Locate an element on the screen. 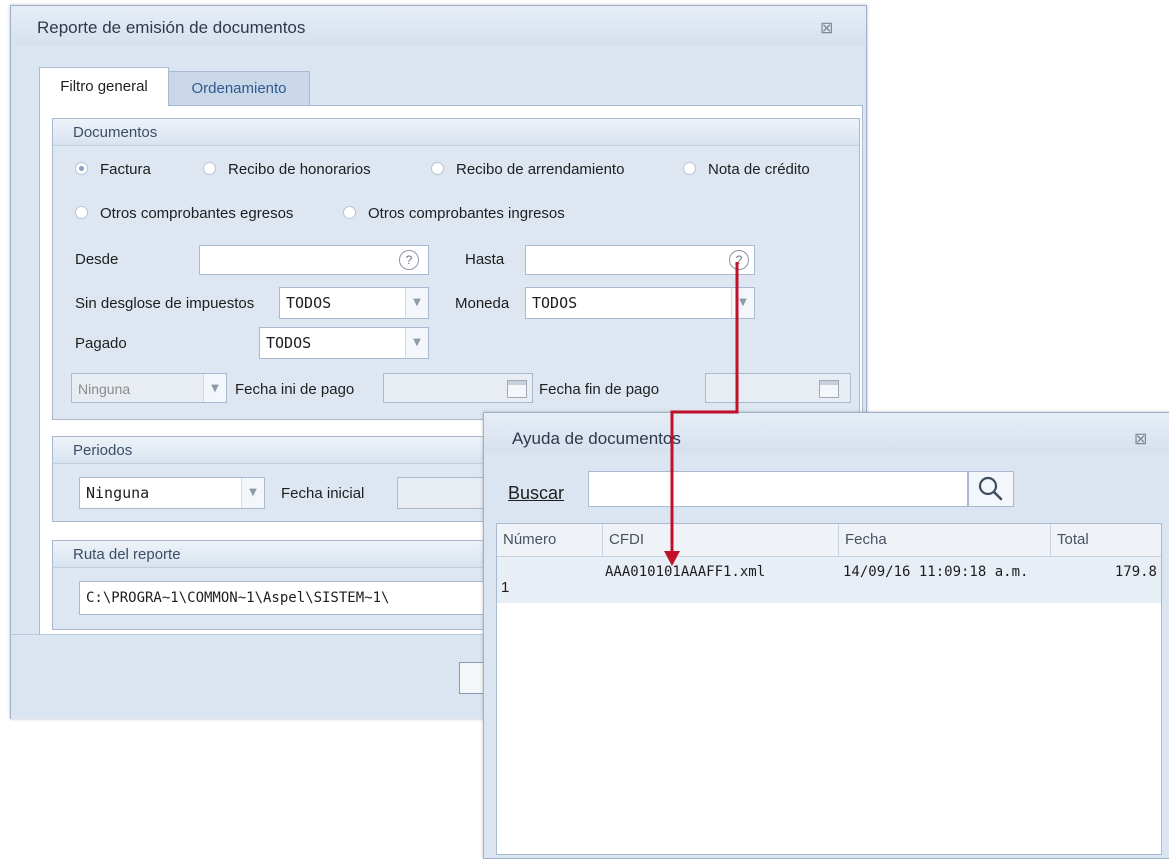 Image resolution: width=1169 pixels, height=859 pixels. report-dialog-title: Reporte de emisión de documentos is located at coordinates (171, 27).